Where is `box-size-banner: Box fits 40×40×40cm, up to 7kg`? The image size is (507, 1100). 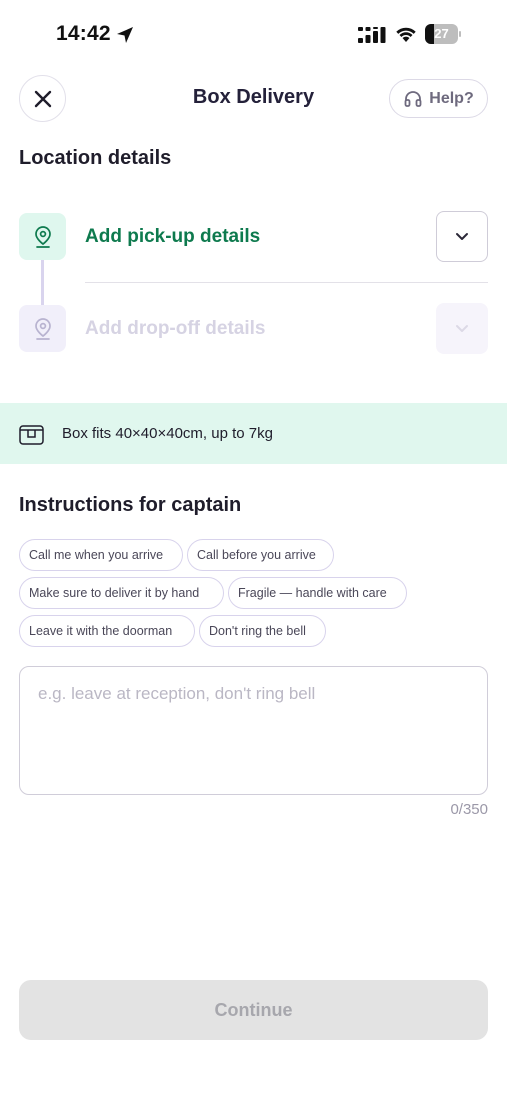 box-size-banner: Box fits 40×40×40cm, up to 7kg is located at coordinates (253, 433).